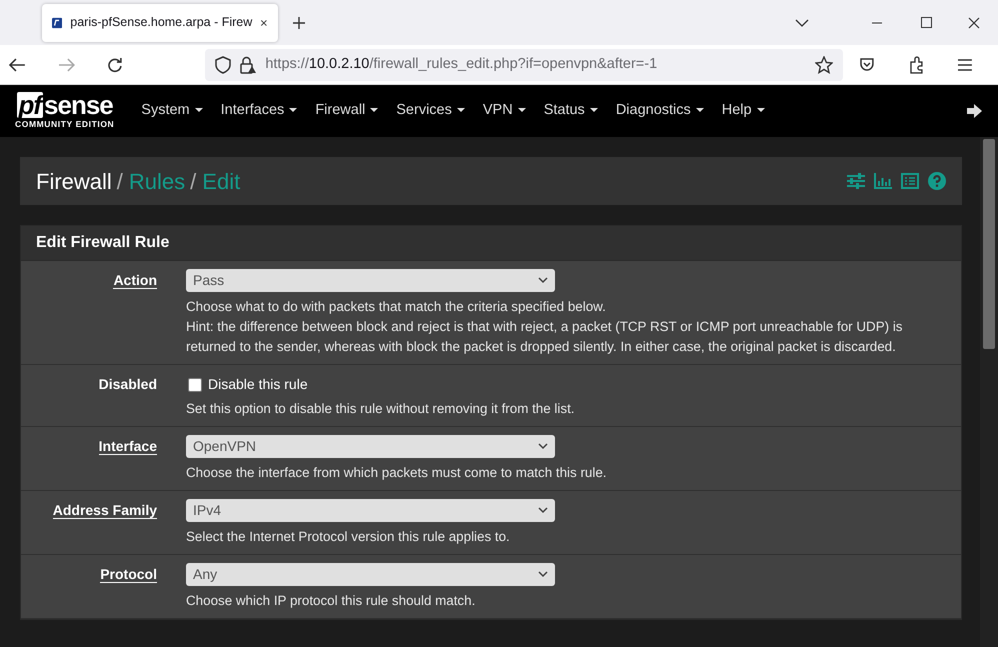 The height and width of the screenshot is (647, 998). What do you see at coordinates (802, 23) in the screenshot?
I see `dropdown-icon` at bounding box center [802, 23].